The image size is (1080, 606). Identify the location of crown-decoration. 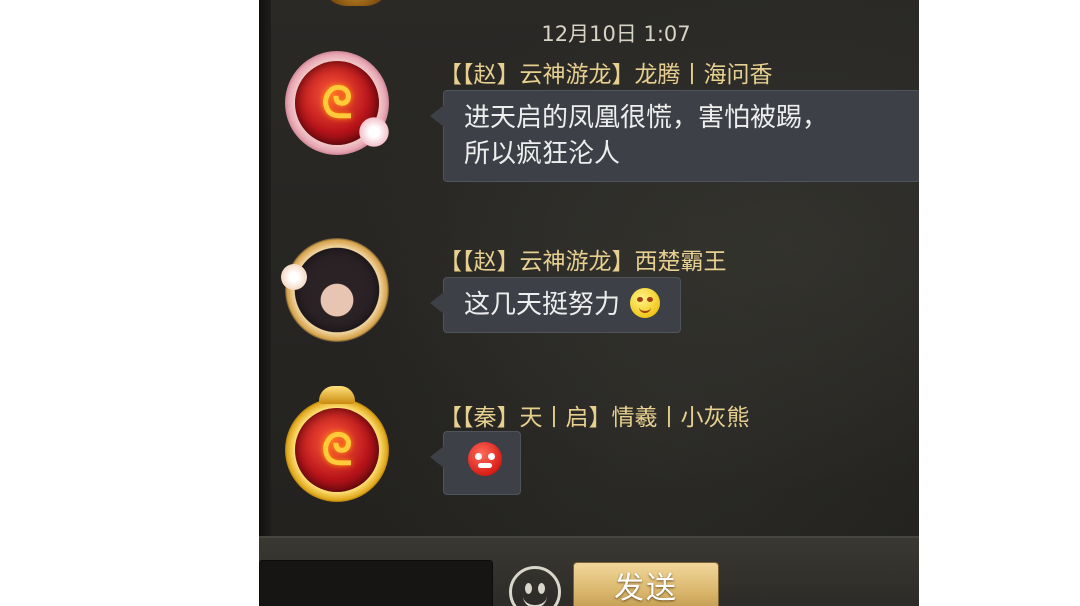
(337, 395).